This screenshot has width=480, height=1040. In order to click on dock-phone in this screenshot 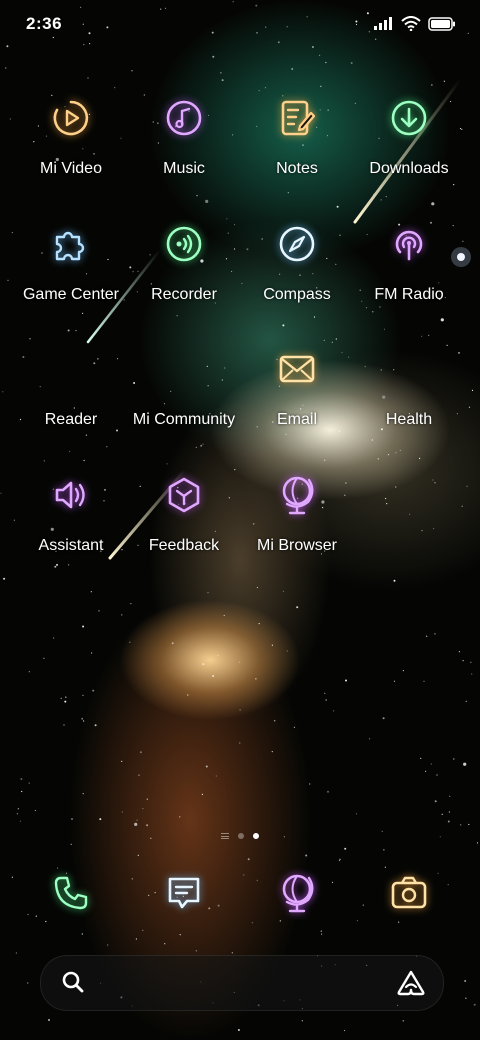, I will do `click(71, 893)`.